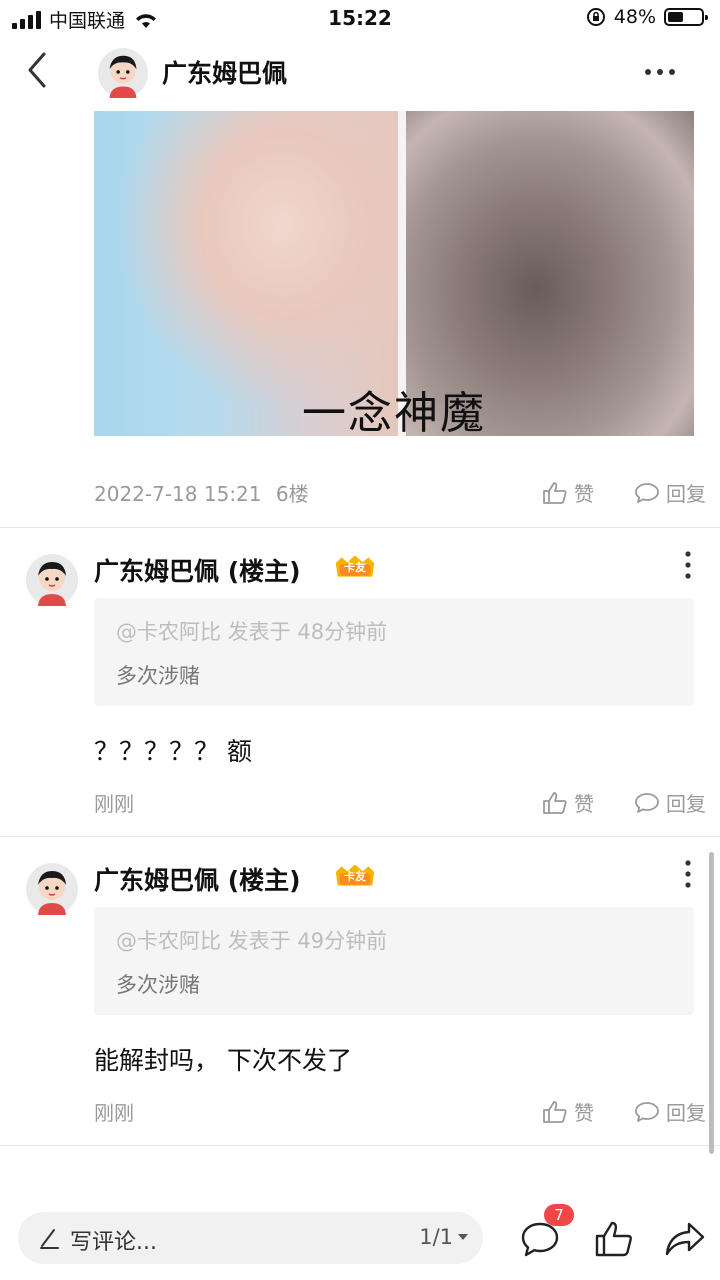 The height and width of the screenshot is (1280, 720). Describe the element at coordinates (634, 17) in the screenshot. I see `battery-percent: 48%` at that location.